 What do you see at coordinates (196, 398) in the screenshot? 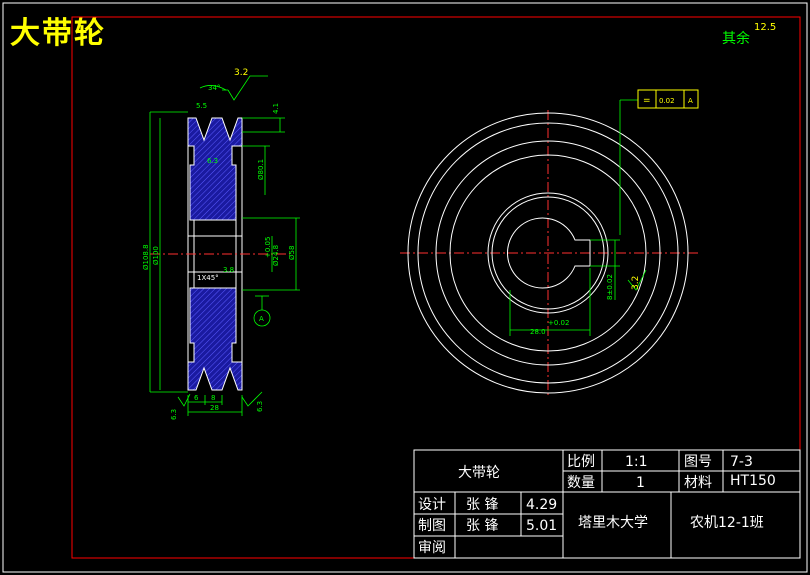
I see `dim-b1: 6` at bounding box center [196, 398].